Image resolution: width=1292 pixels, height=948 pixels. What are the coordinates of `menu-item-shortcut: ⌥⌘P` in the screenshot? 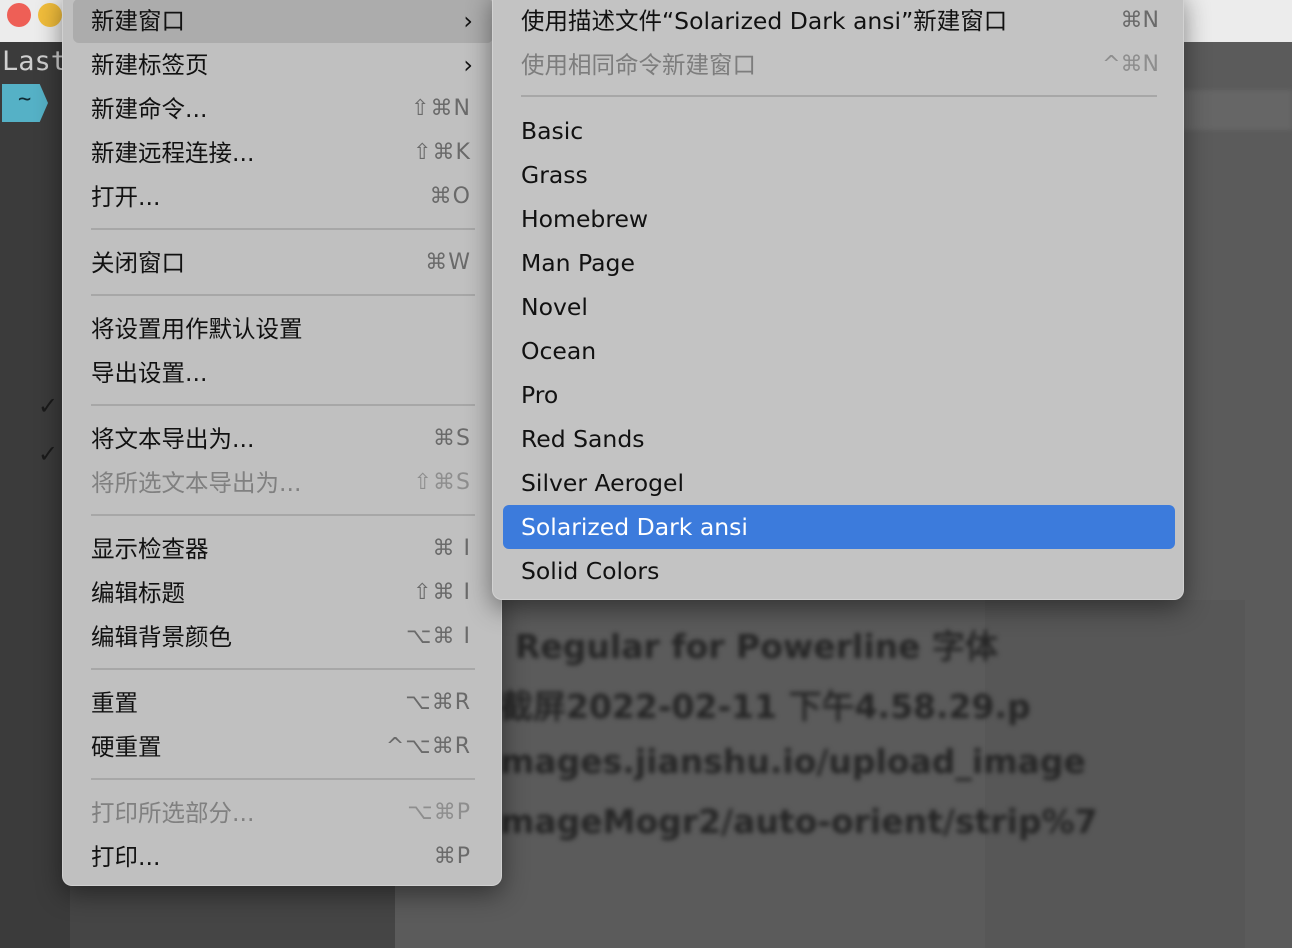 It's located at (439, 812).